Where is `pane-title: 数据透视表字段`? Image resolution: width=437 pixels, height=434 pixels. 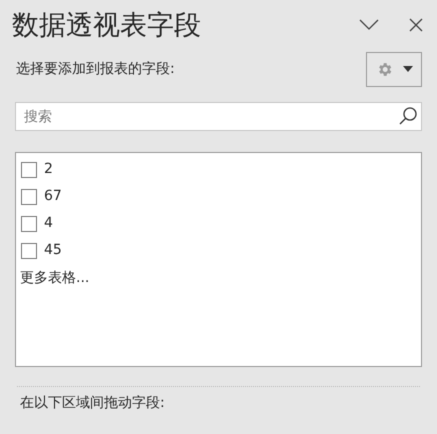 pane-title: 数据透视表字段 is located at coordinates (107, 25).